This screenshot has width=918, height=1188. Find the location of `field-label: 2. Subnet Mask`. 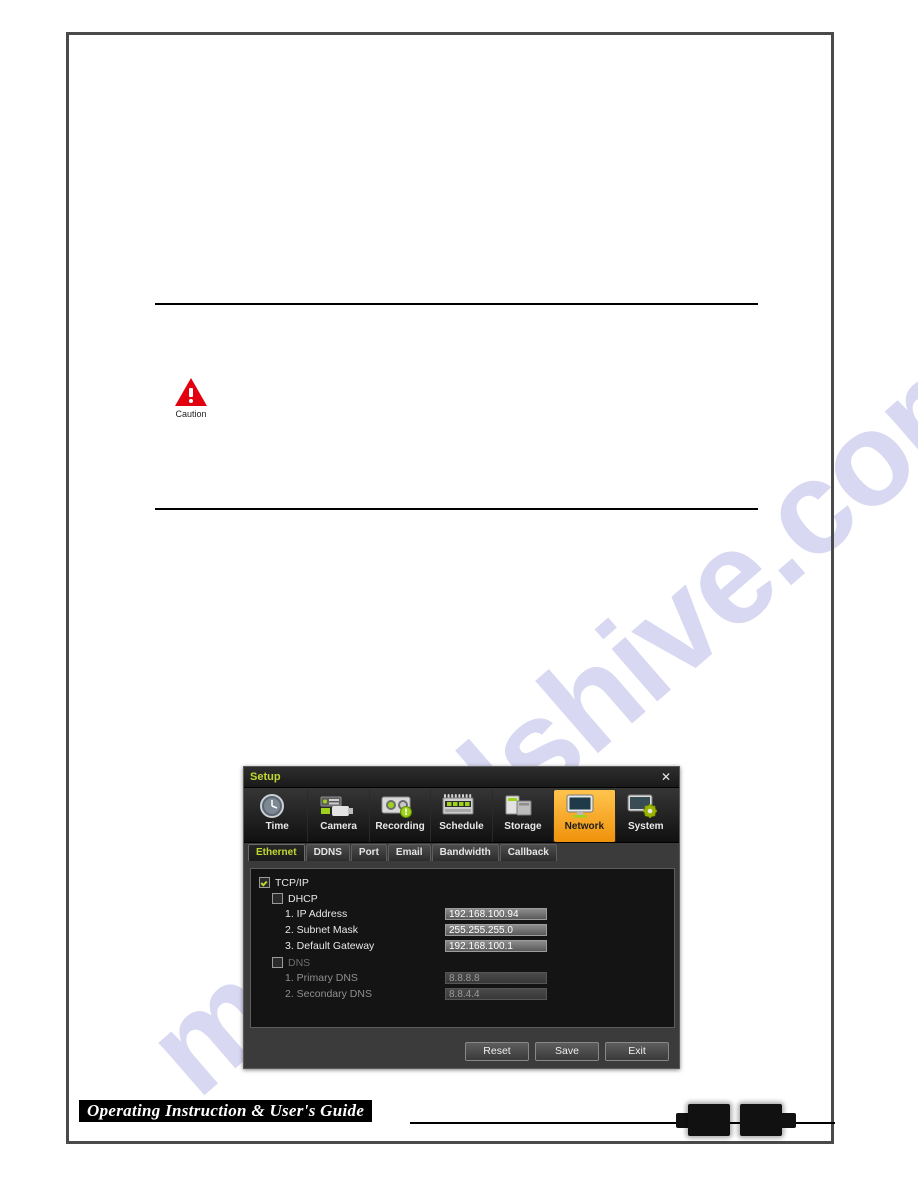

field-label: 2. Subnet Mask is located at coordinates (321, 930).